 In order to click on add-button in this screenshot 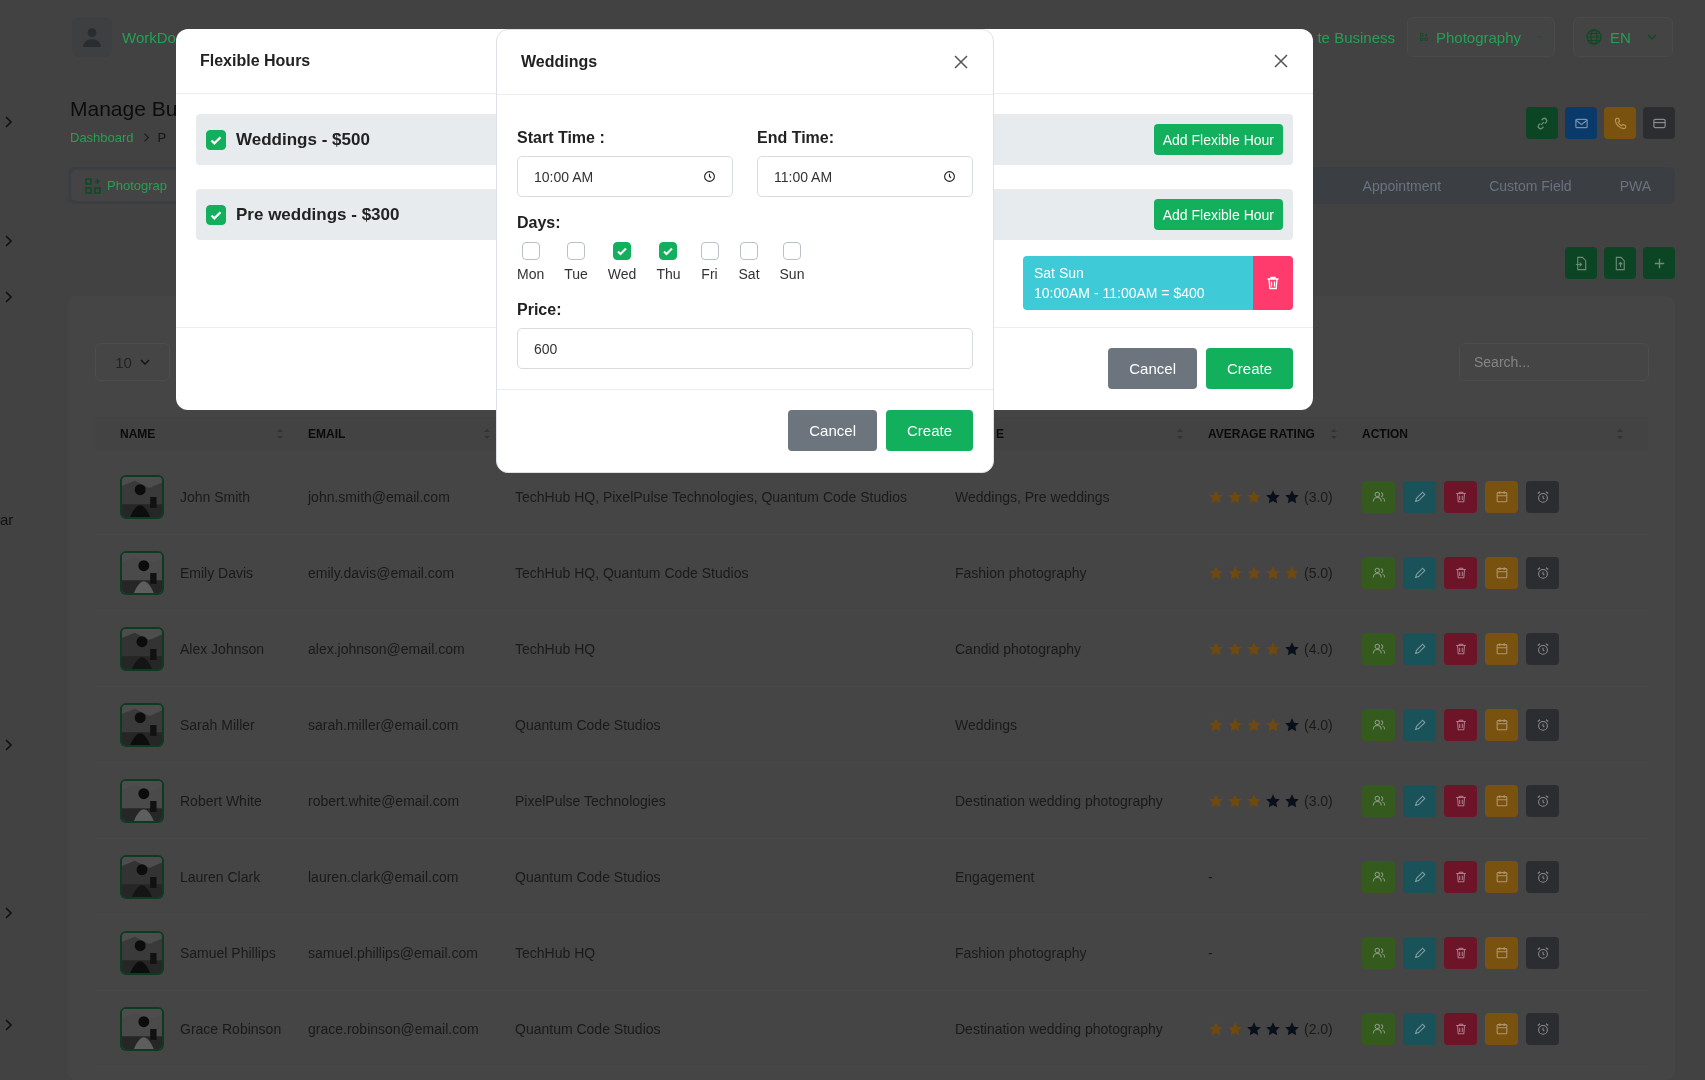, I will do `click(1659, 263)`.